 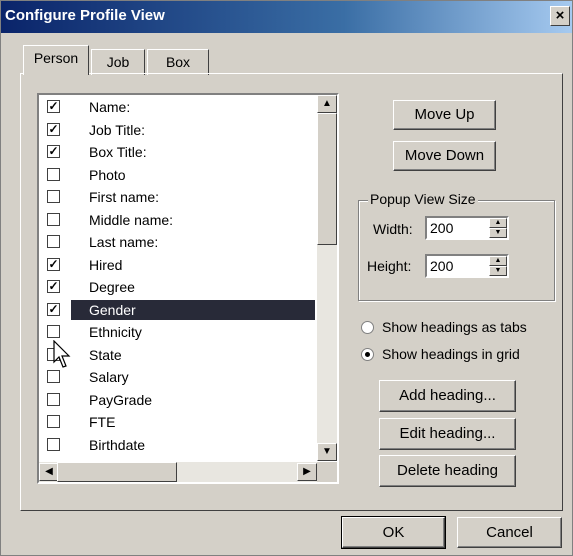 I want to click on horizontal-scroll-thumb, so click(x=117, y=472).